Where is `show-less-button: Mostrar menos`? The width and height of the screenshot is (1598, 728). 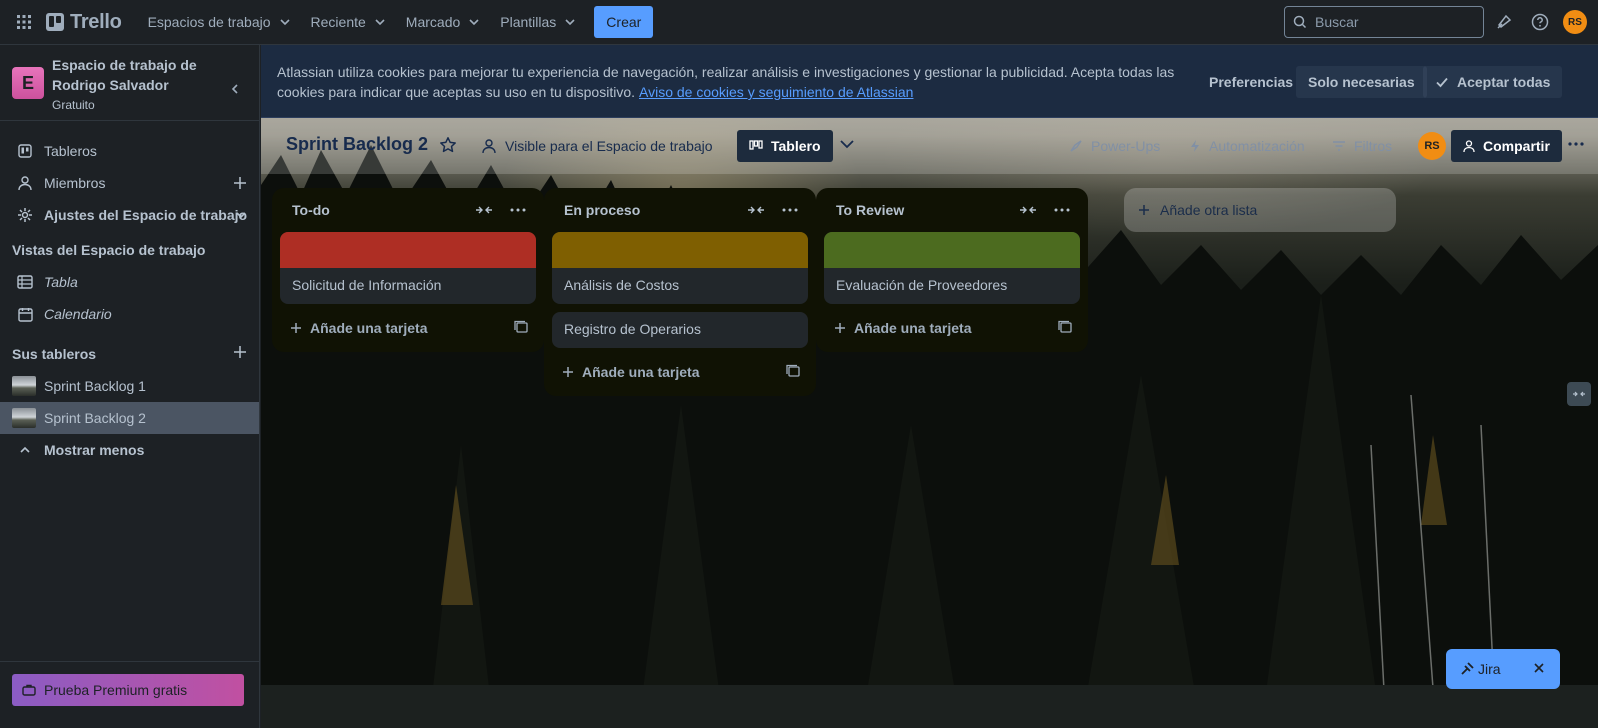
show-less-button: Mostrar menos is located at coordinates (129, 450).